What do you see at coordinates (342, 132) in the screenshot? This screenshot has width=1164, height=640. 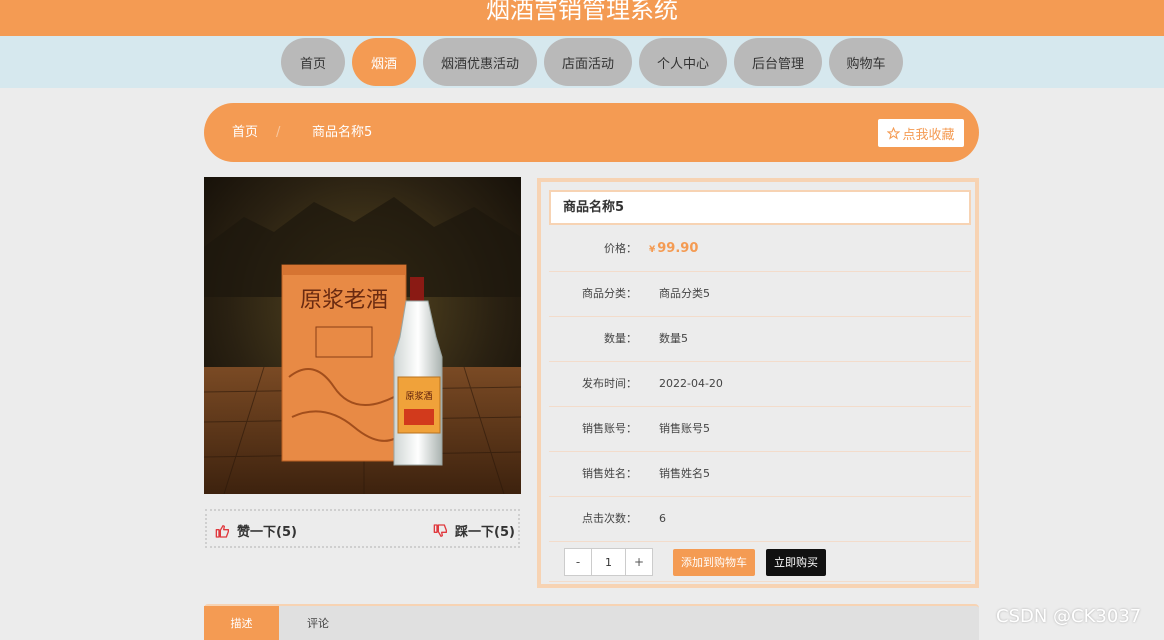 I see `breadcrumb-current: 商品名称5` at bounding box center [342, 132].